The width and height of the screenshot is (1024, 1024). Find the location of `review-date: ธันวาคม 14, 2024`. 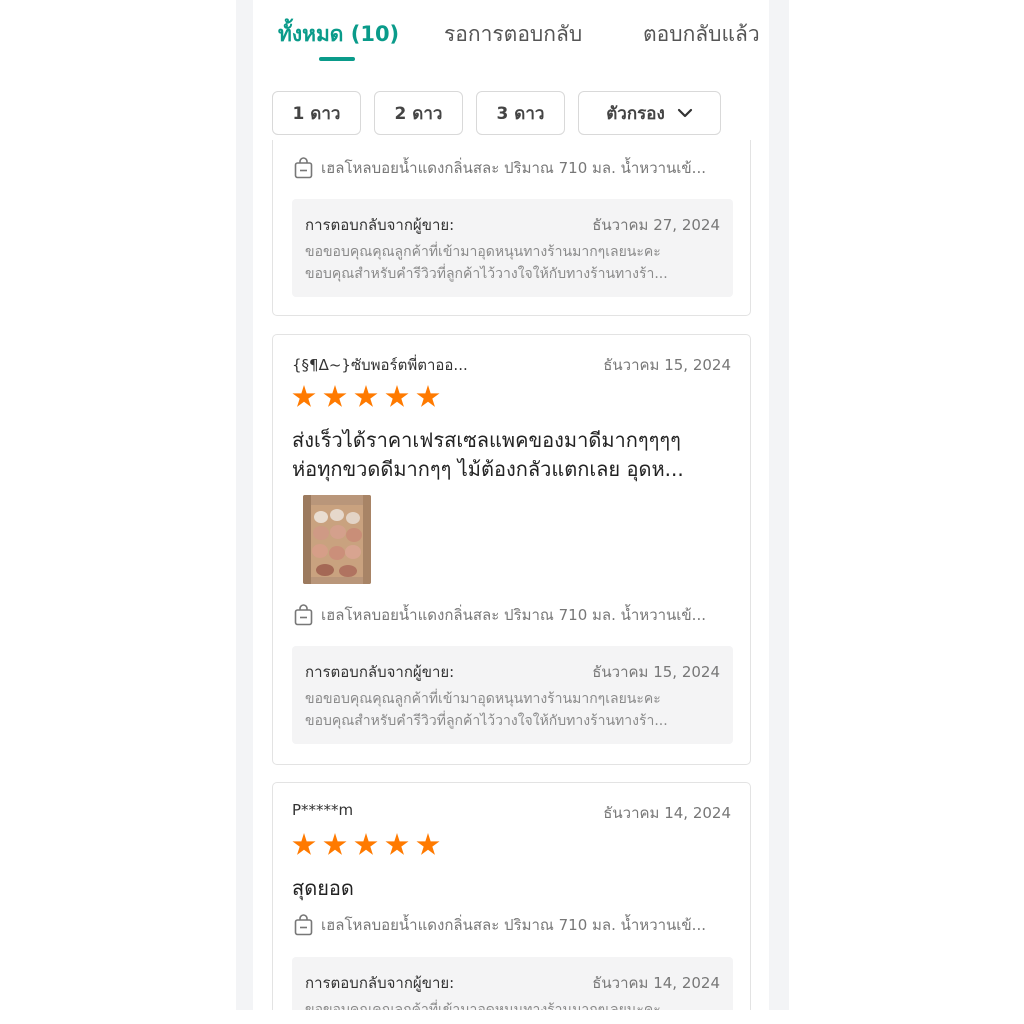

review-date: ธันวาคม 14, 2024 is located at coordinates (667, 813).